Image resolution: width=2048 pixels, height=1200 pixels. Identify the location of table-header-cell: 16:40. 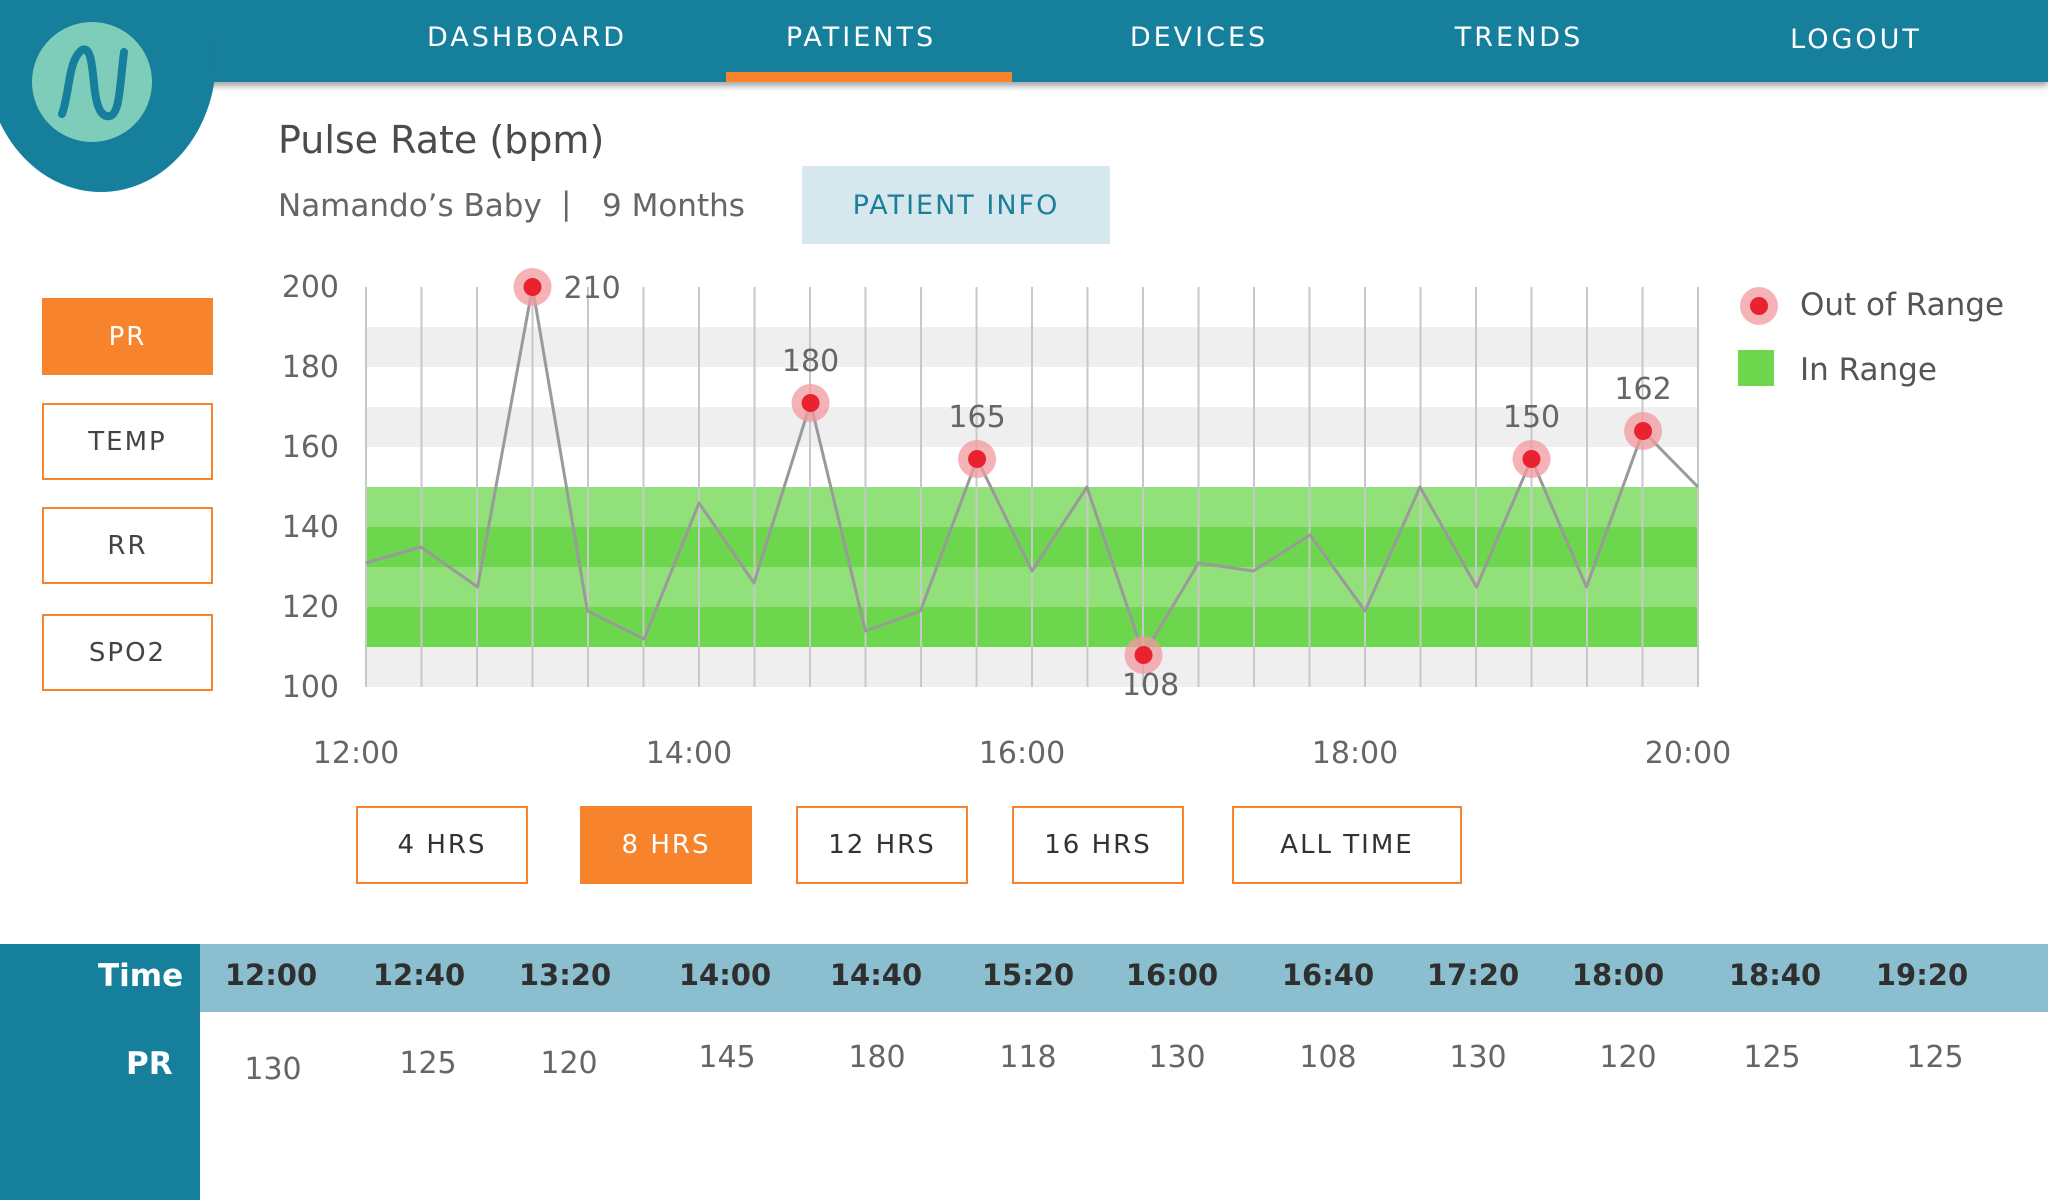
(1328, 975).